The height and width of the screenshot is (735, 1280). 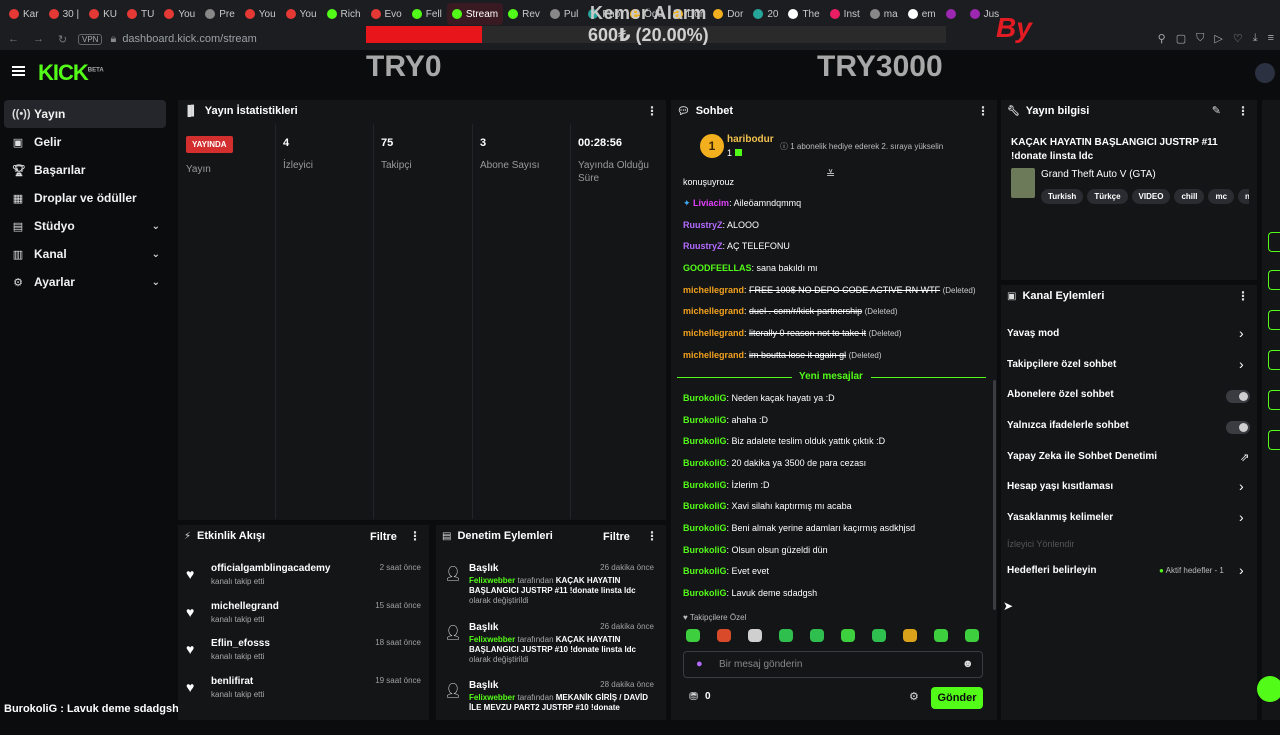 I want to click on reload-icon: ↻, so click(x=62, y=39).